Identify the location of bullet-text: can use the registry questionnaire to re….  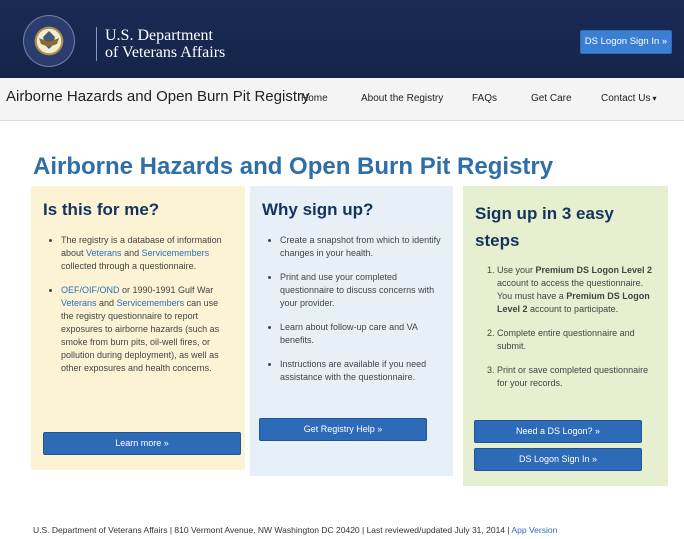
(140, 335).